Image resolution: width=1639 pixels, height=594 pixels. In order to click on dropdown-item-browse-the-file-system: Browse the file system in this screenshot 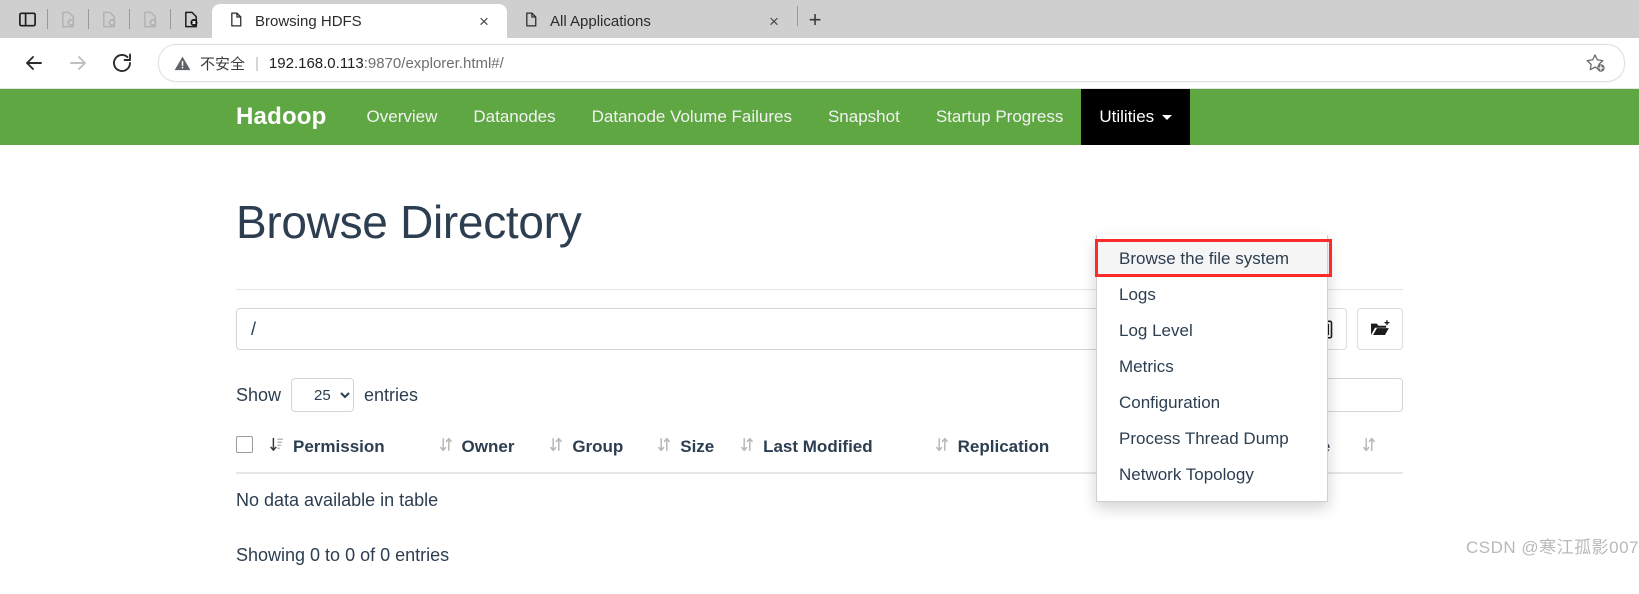, I will do `click(1212, 259)`.